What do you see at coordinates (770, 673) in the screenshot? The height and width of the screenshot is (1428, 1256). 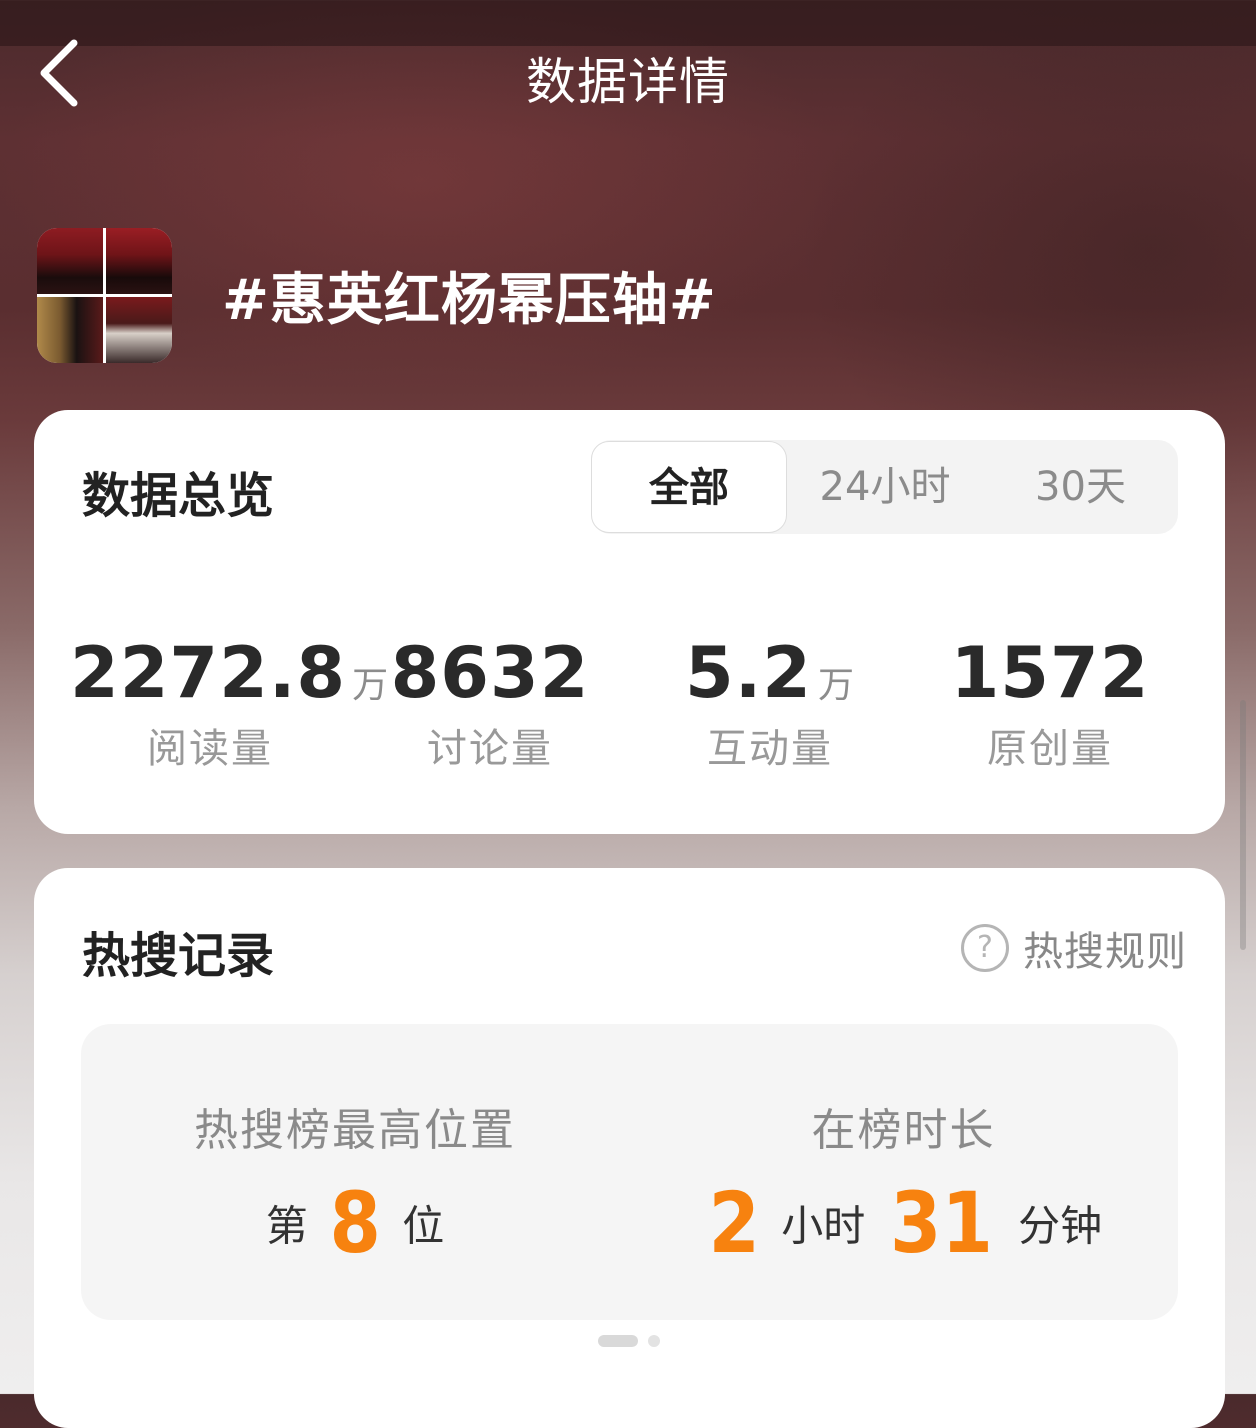 I see `stat-value: 5.2 万` at bounding box center [770, 673].